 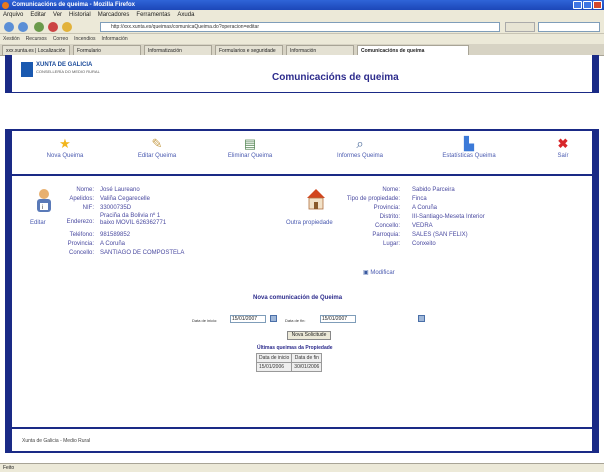 What do you see at coordinates (248, 319) in the screenshot?
I see `start-date-input: 15/01/2007` at bounding box center [248, 319].